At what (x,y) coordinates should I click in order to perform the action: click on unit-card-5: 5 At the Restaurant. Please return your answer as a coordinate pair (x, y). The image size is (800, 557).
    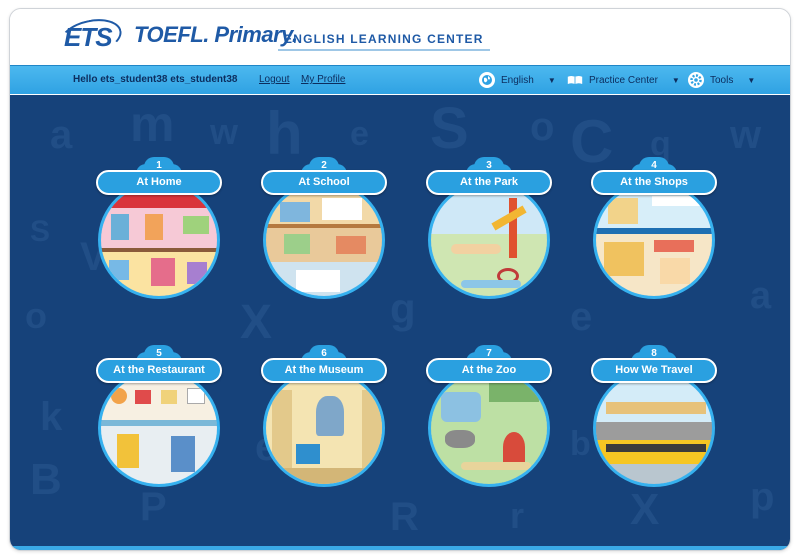
    Looking at the image, I should click on (159, 416).